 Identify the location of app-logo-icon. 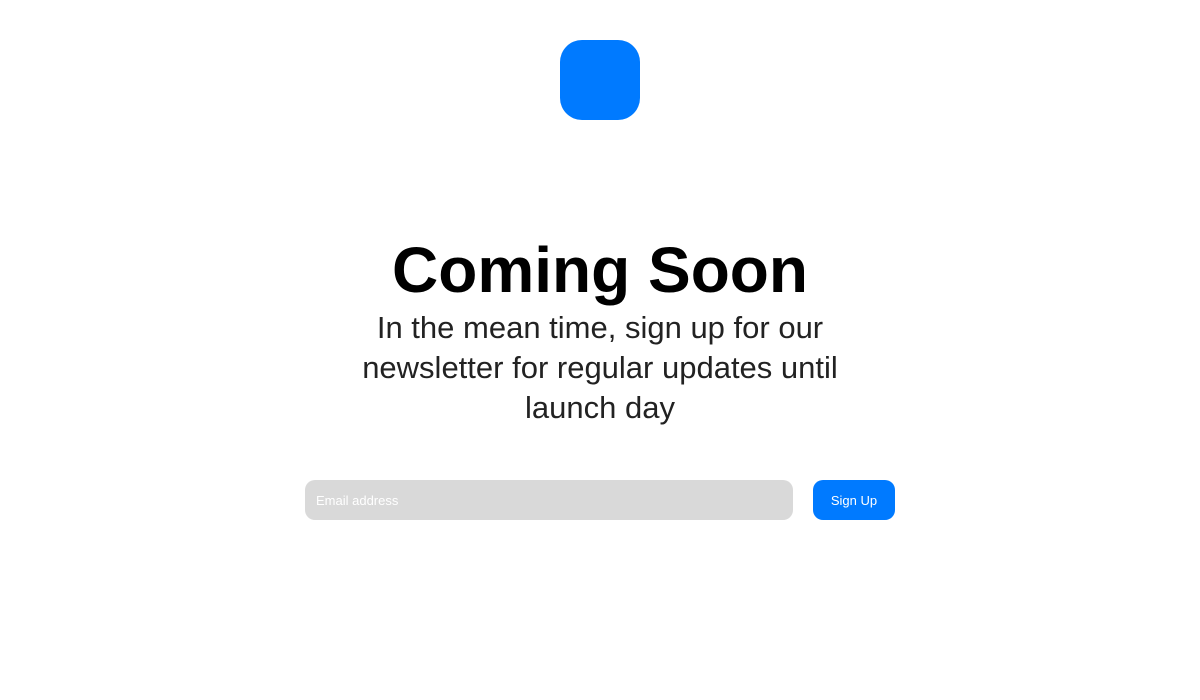
(600, 80).